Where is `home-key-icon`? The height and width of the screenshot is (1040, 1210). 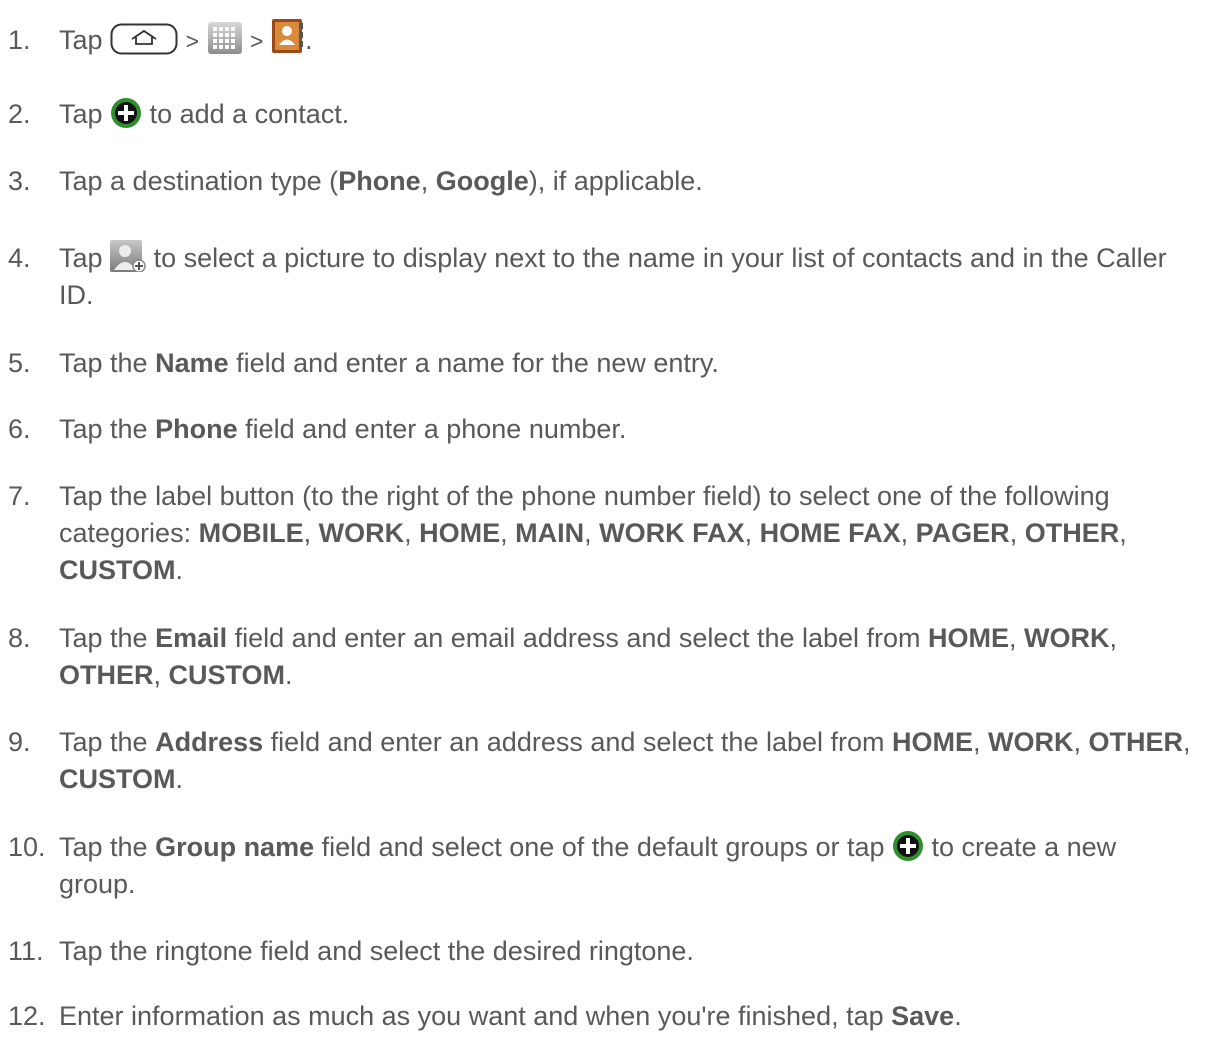
home-key-icon is located at coordinates (144, 39).